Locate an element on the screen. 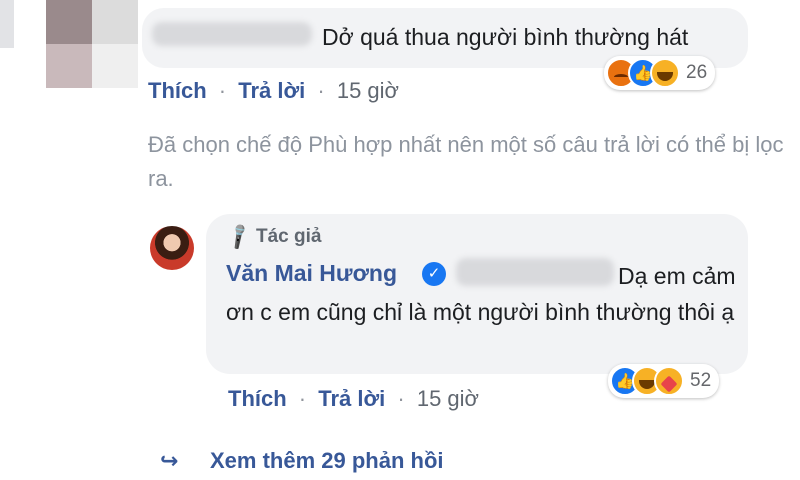 Image resolution: width=800 pixels, height=480 pixels. commenter-name-blurred is located at coordinates (232, 34).